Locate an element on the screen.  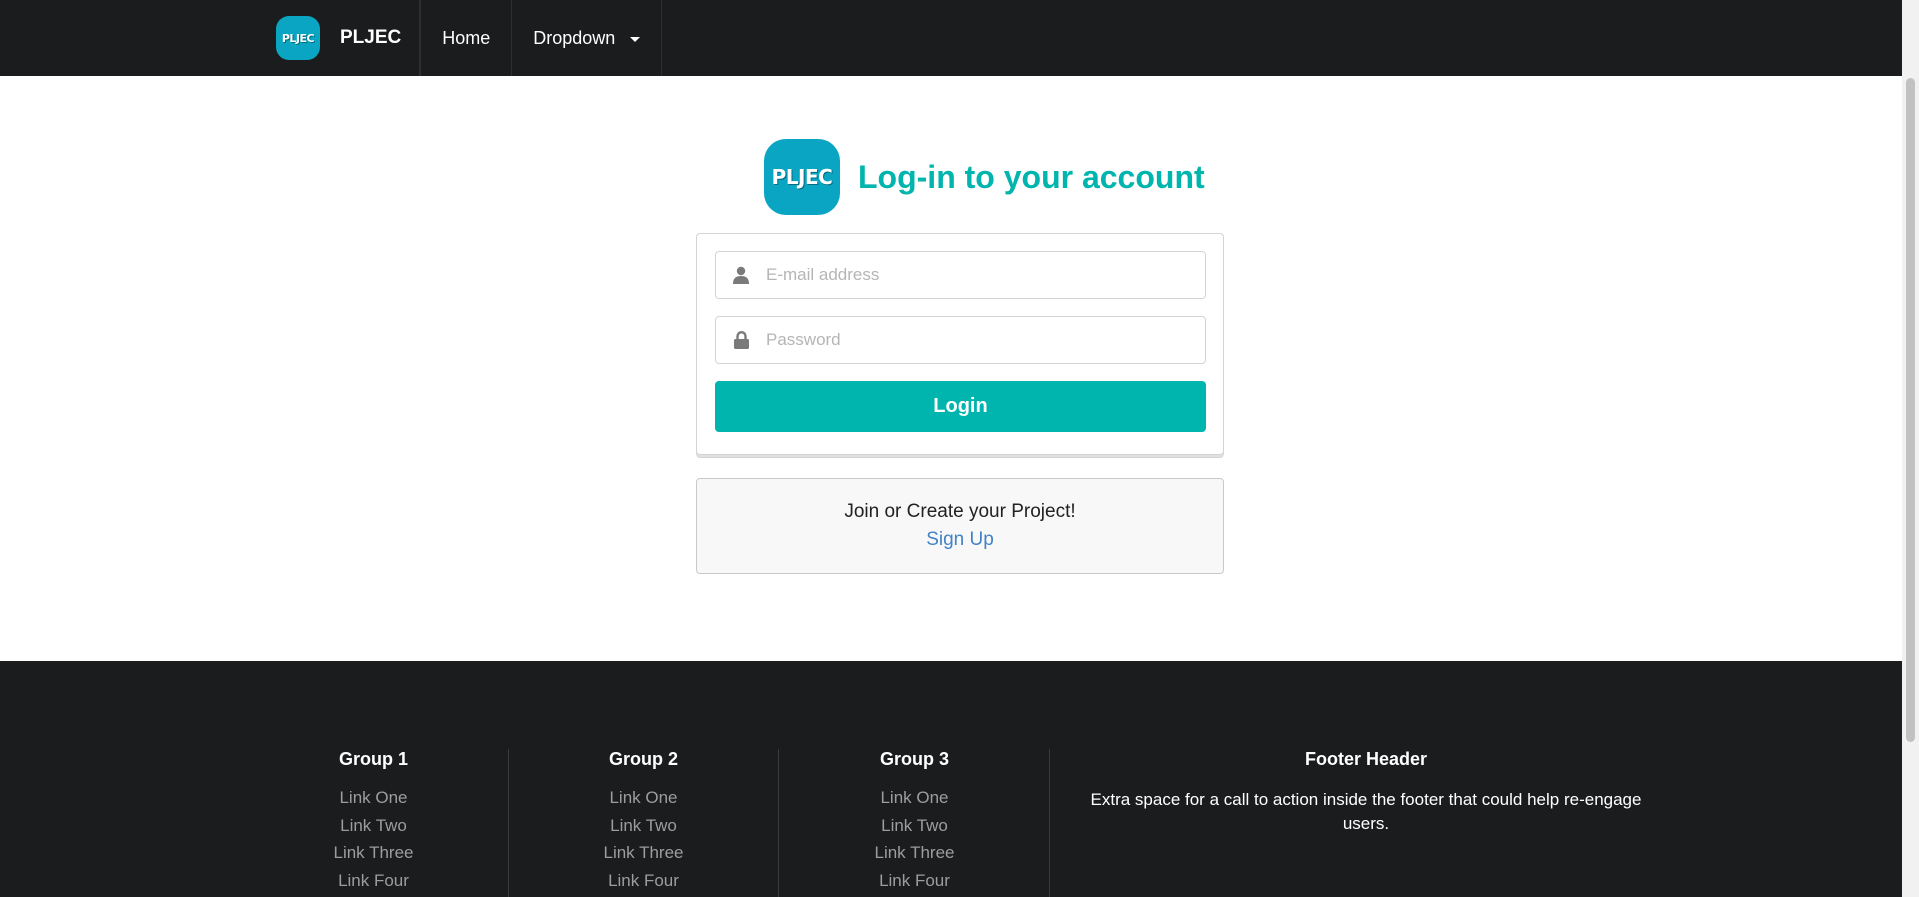
nav-dropdown: Dropdown is located at coordinates (587, 38).